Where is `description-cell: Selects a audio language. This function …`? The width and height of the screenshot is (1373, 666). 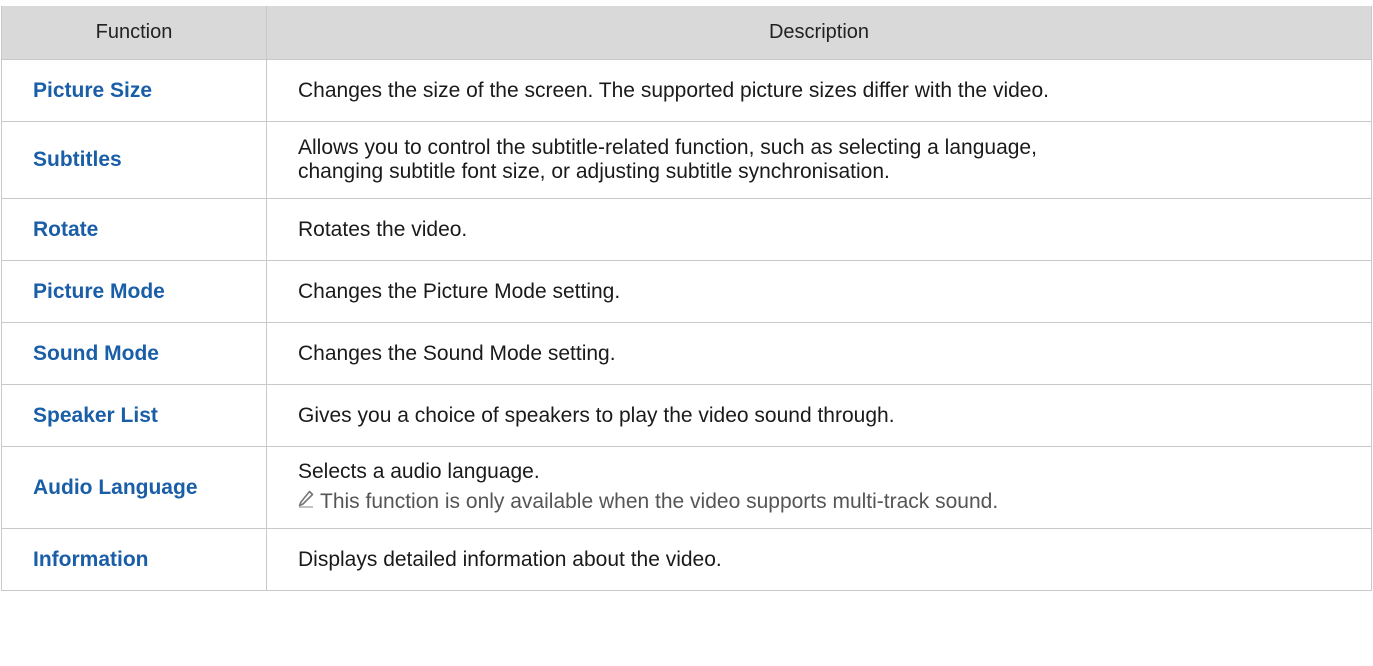
description-cell: Selects a audio language. This function … is located at coordinates (819, 487).